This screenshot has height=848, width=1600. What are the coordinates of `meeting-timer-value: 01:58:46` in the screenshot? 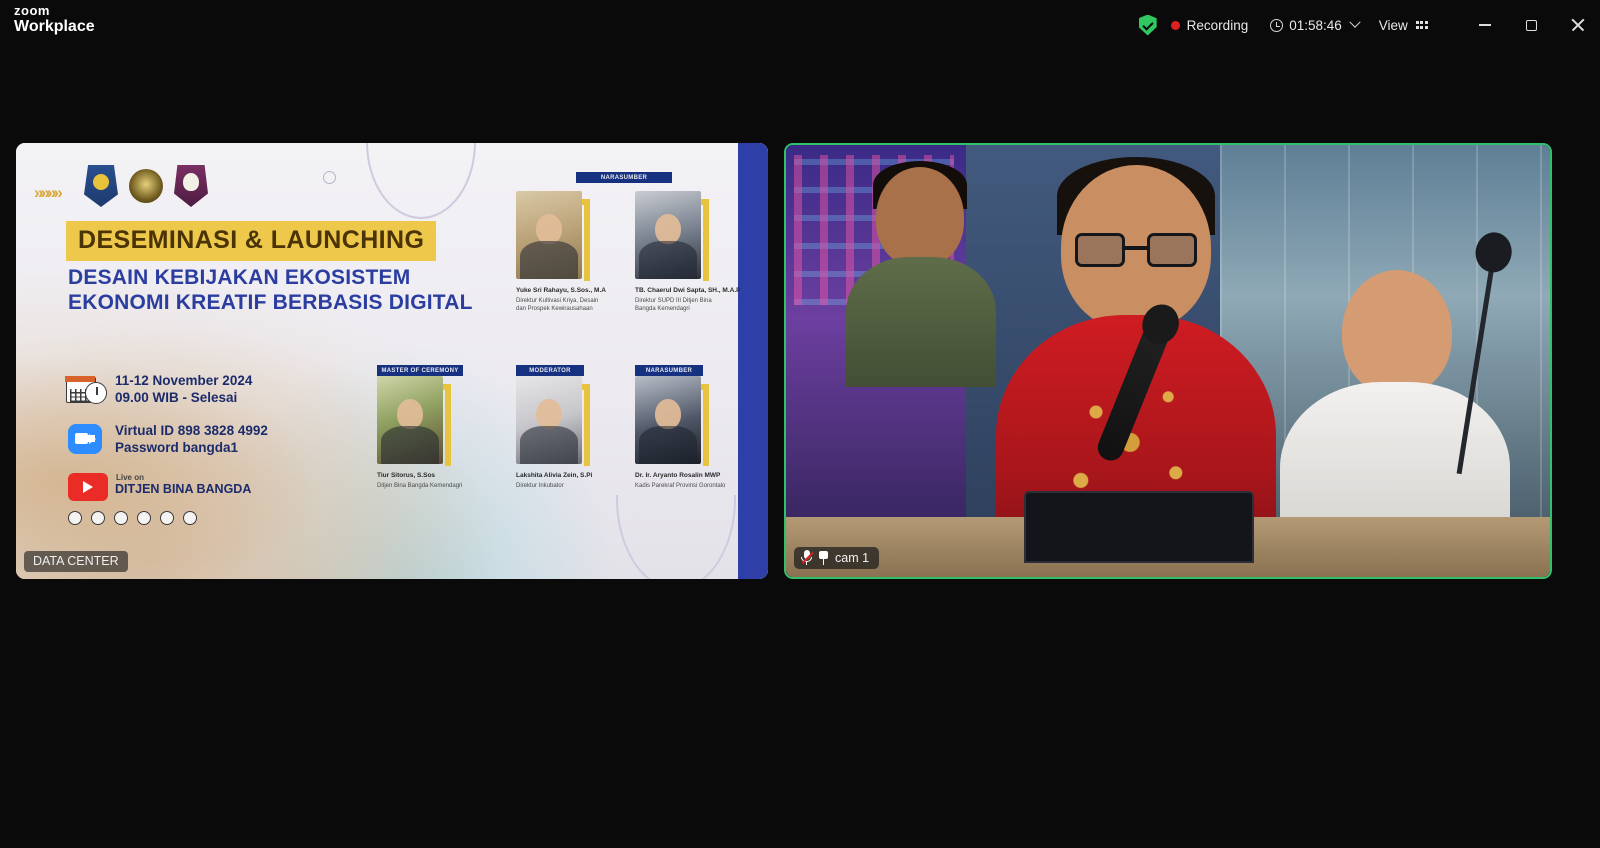 It's located at (1315, 25).